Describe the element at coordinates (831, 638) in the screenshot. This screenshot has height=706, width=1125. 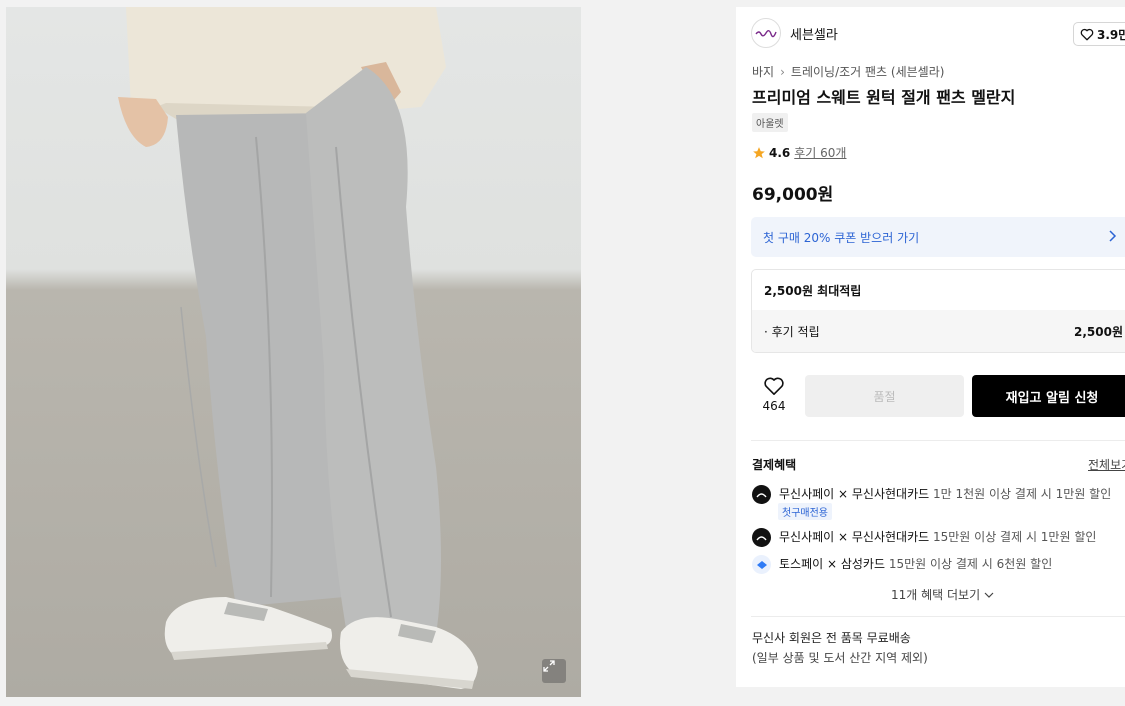
I see `free-shipping-text: 무신사 회원은 전 품목 무료배송` at that location.